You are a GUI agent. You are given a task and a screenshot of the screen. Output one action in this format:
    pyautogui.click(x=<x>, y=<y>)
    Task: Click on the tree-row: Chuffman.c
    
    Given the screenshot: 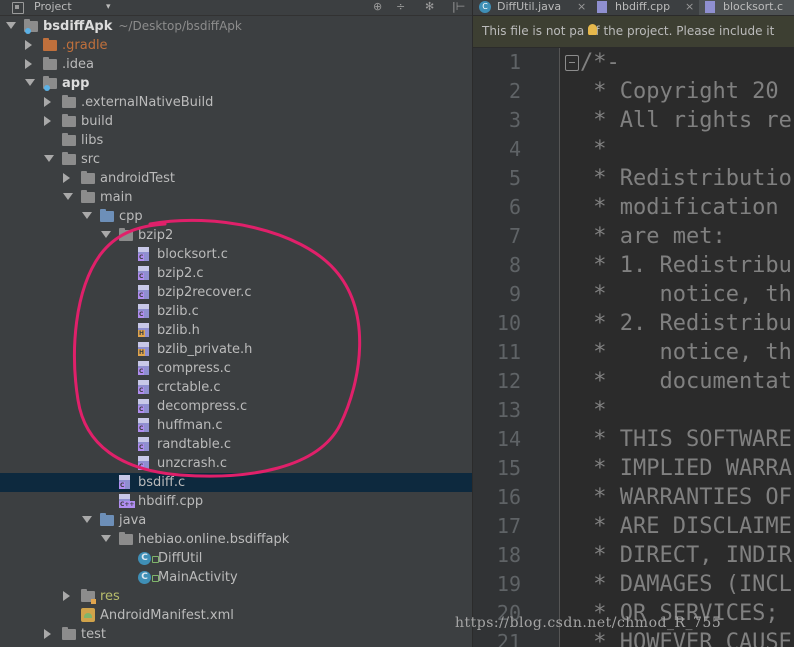 What is the action you would take?
    pyautogui.click(x=236, y=425)
    